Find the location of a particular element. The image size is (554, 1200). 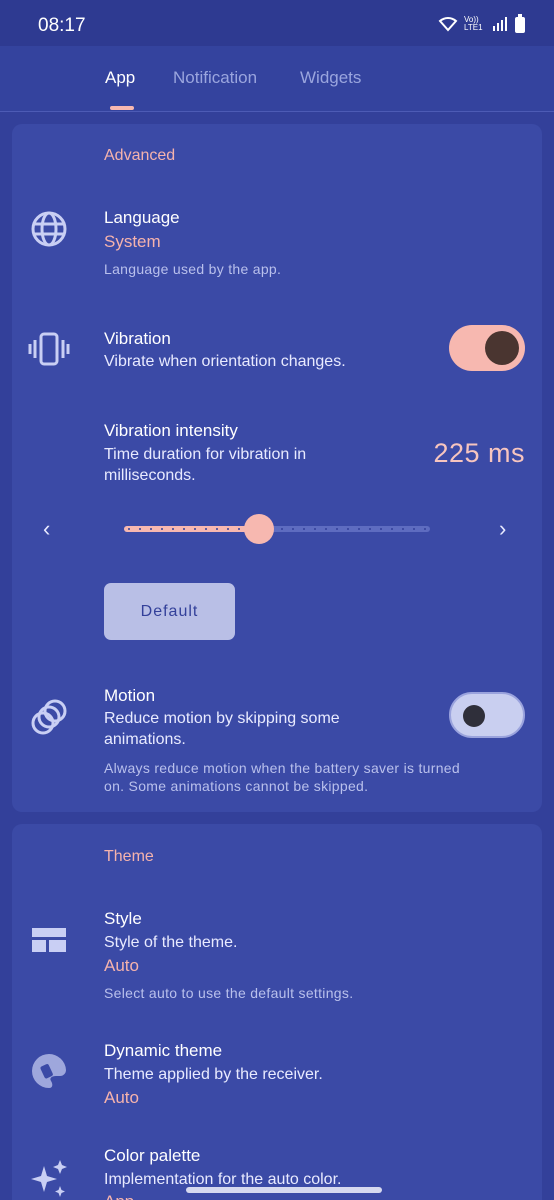

intensity-value: 225 ms is located at coordinates (479, 453).